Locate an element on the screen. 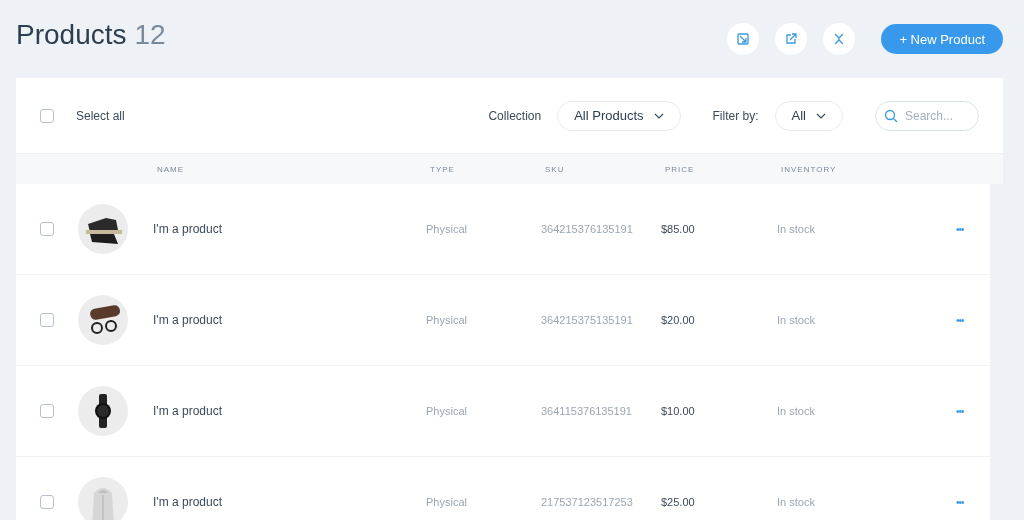 This screenshot has width=1024, height=520. select-all-checkbox is located at coordinates (47, 115).